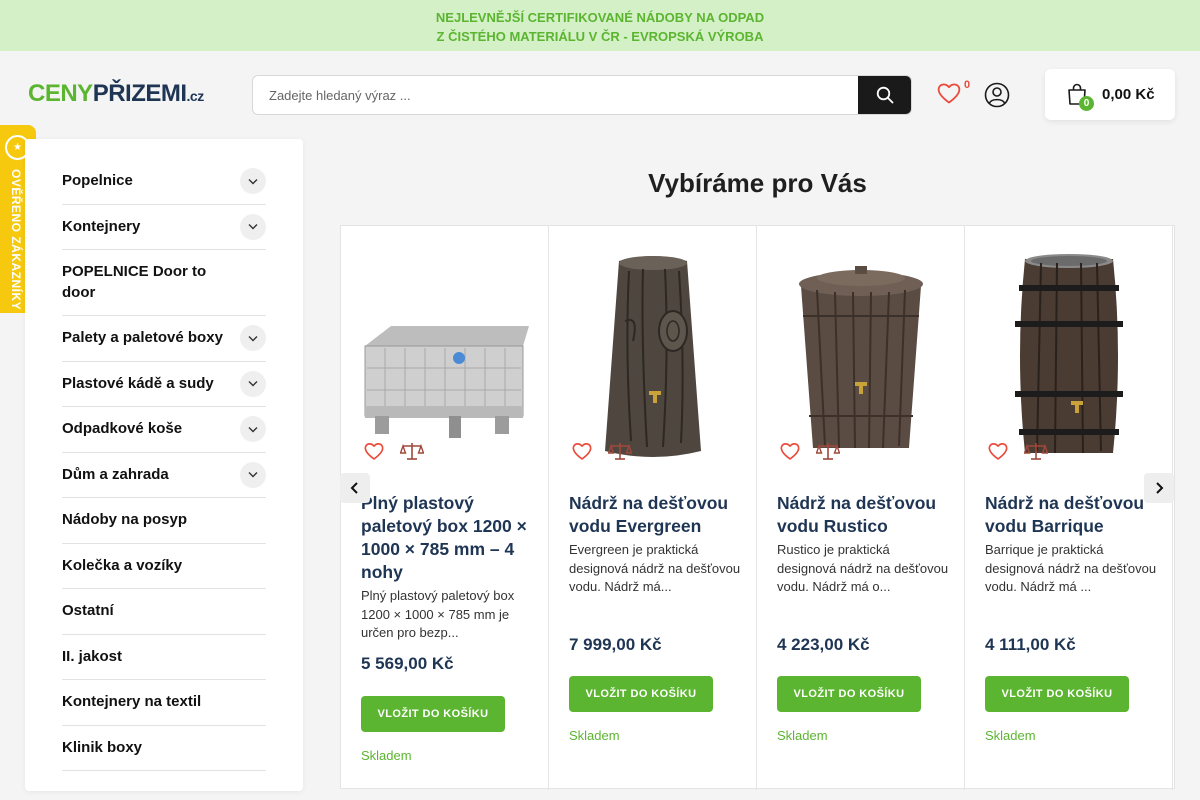 This screenshot has width=1200, height=800. I want to click on cart-total: 0,00 Kč, so click(1128, 94).